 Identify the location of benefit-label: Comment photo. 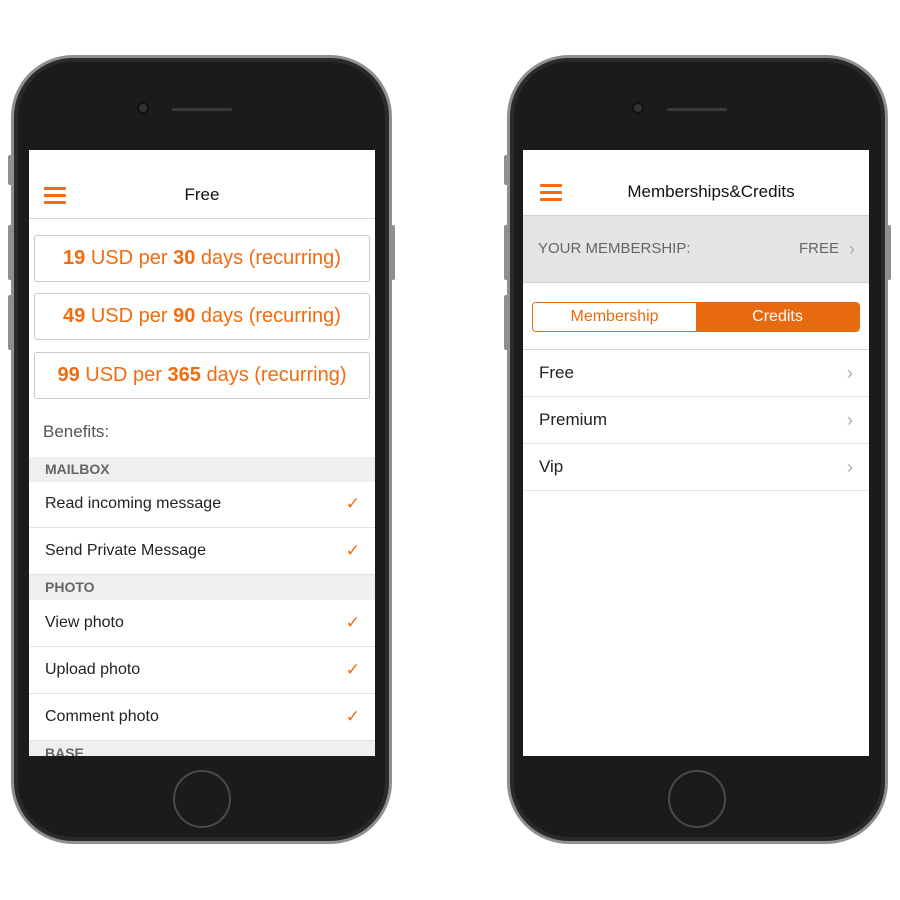
(102, 716).